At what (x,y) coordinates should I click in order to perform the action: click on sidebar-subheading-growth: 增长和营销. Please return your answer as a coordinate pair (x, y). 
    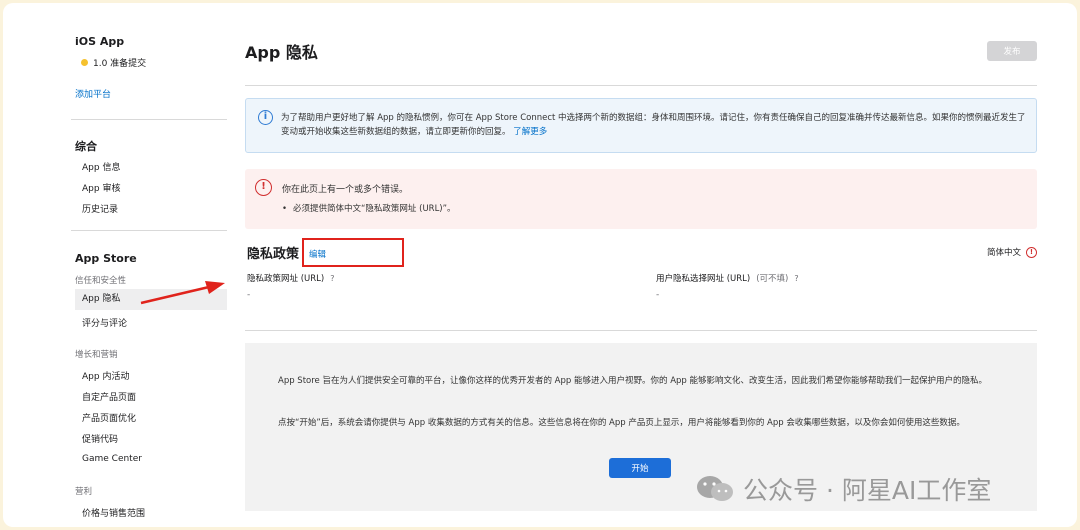
    Looking at the image, I should click on (96, 355).